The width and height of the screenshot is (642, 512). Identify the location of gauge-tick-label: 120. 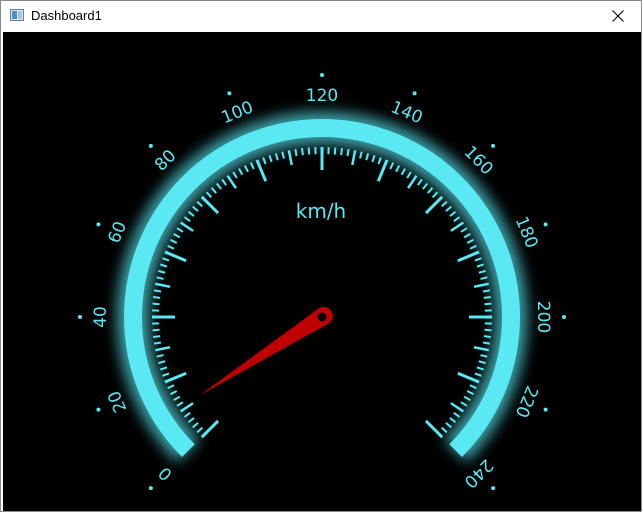
(322, 96).